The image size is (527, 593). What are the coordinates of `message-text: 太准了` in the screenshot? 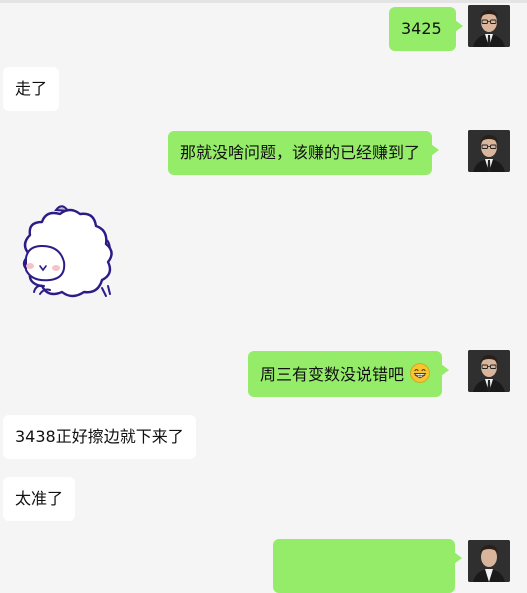 It's located at (39, 498).